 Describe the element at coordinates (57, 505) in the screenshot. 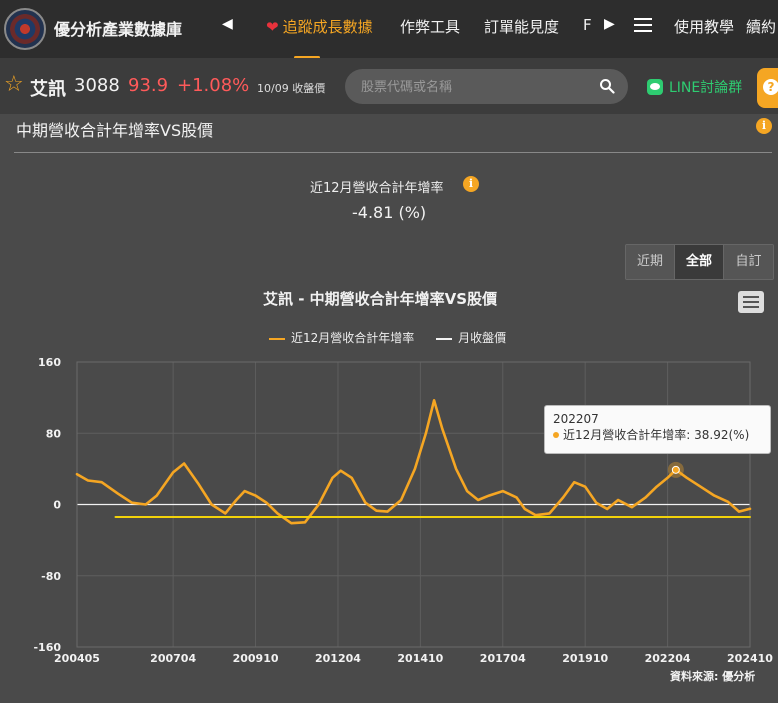

I see `y-tick-label: 0` at that location.